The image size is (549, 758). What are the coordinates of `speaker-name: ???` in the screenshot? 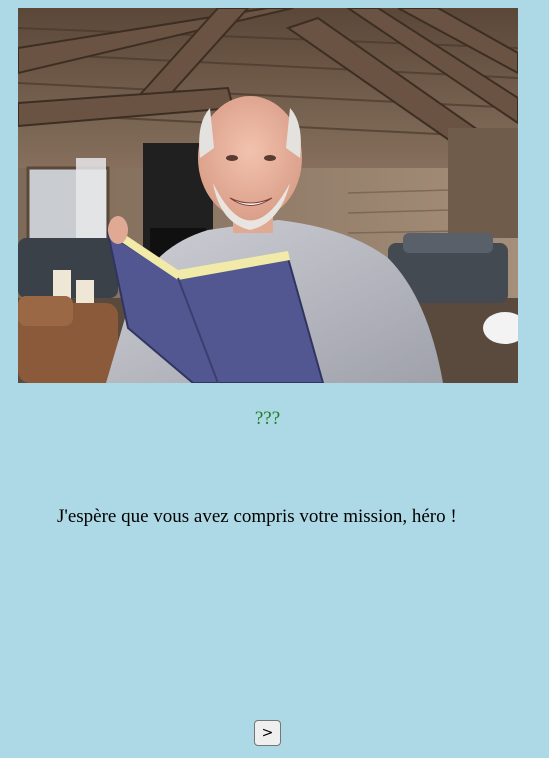 It's located at (267, 418).